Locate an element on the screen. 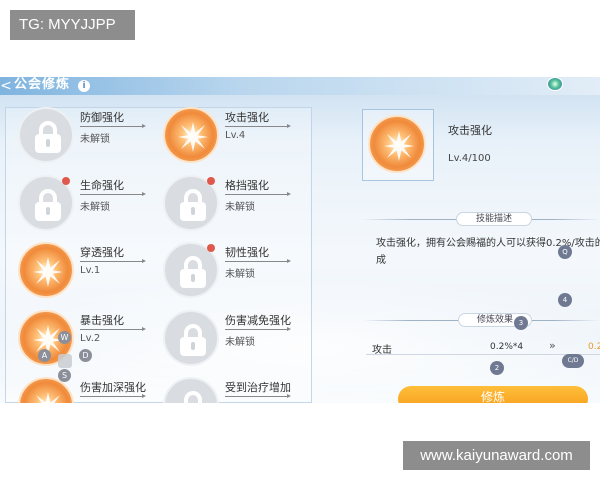 Image resolution: width=600 pixels, height=480 pixels. key-badge: C/D is located at coordinates (573, 361).